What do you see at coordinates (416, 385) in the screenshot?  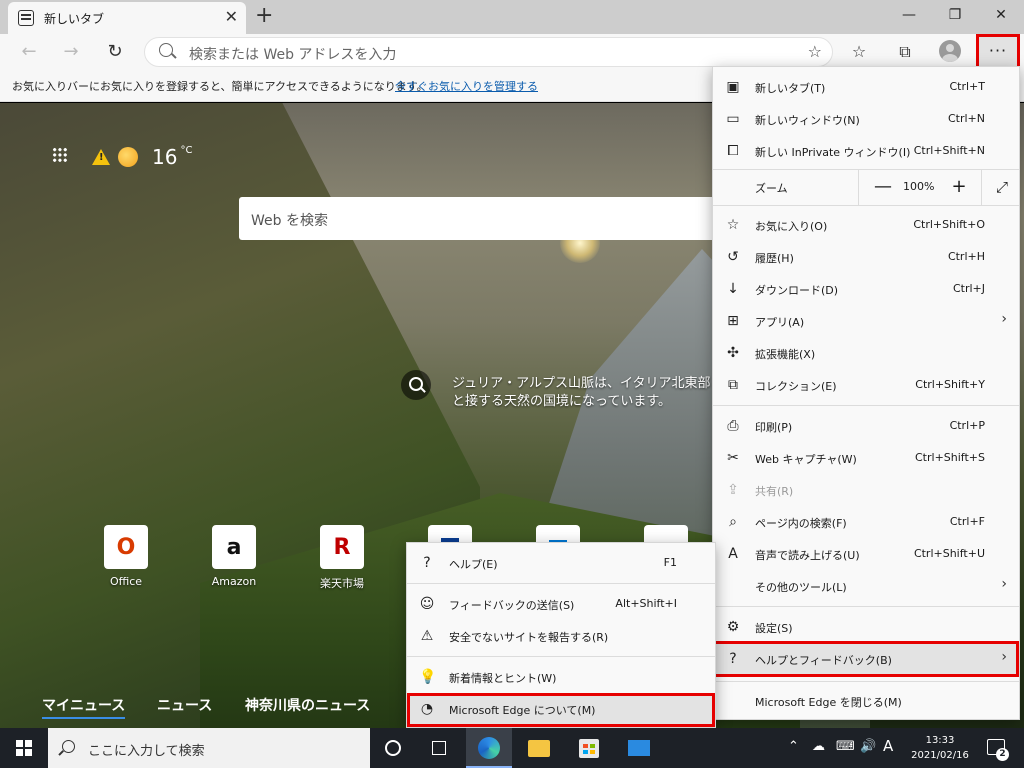 I see `image-info-search-icon` at bounding box center [416, 385].